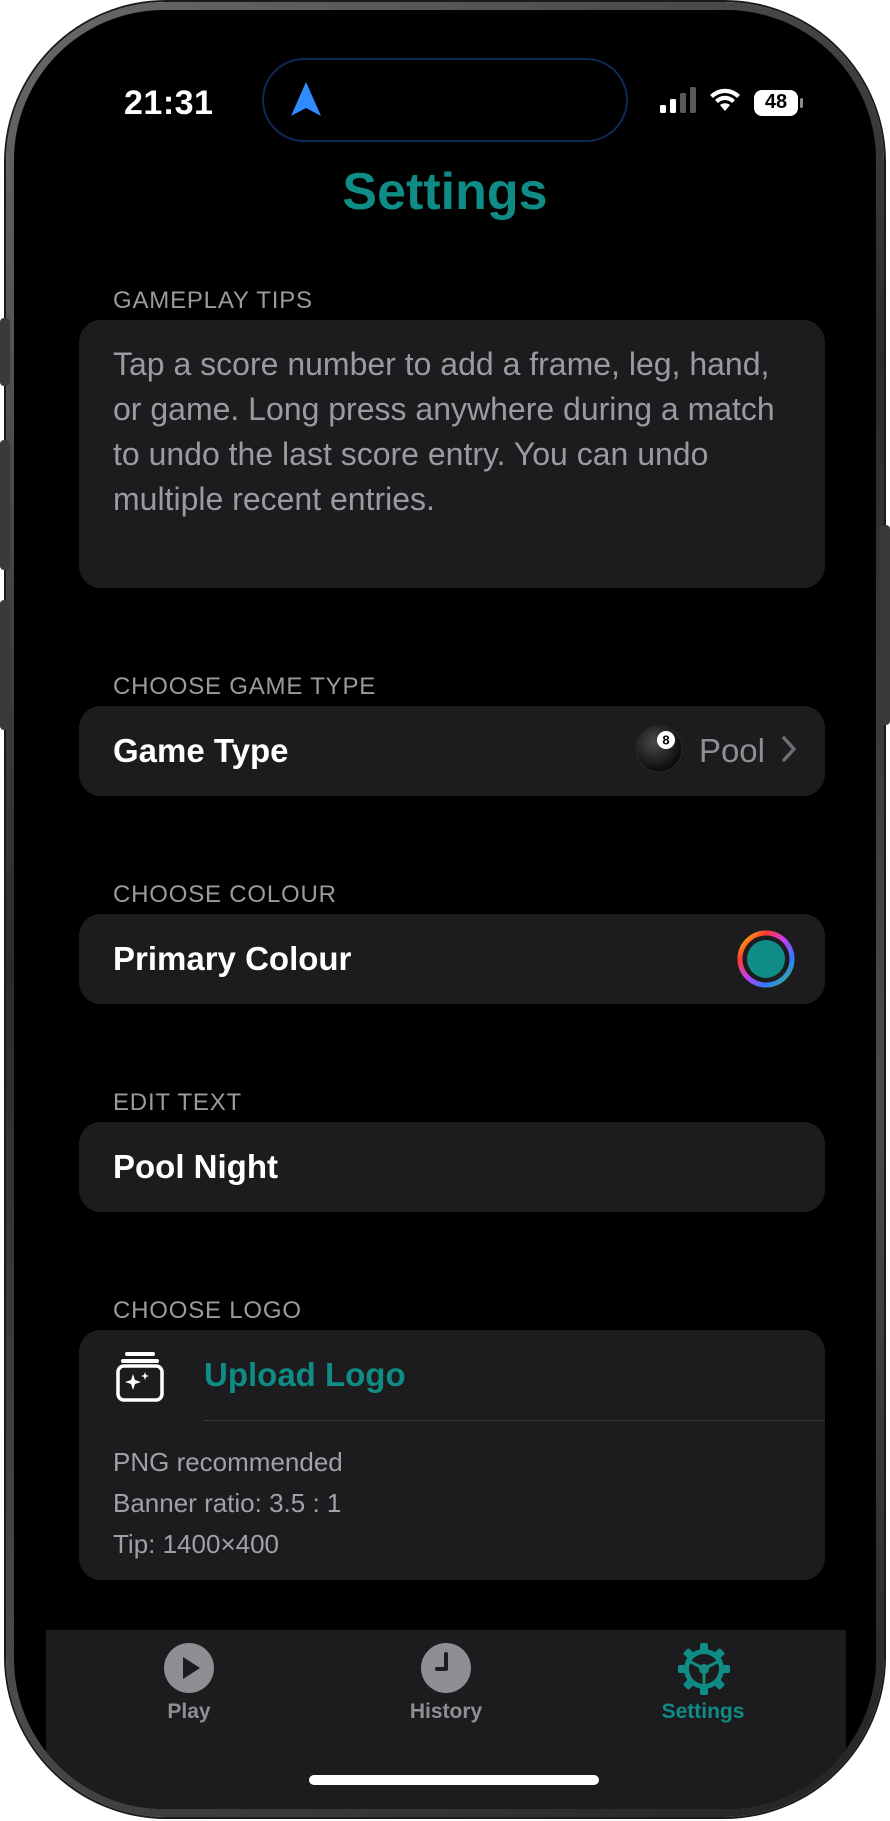 The height and width of the screenshot is (1821, 890). What do you see at coordinates (778, 102) in the screenshot?
I see `battery-indicator: 48` at bounding box center [778, 102].